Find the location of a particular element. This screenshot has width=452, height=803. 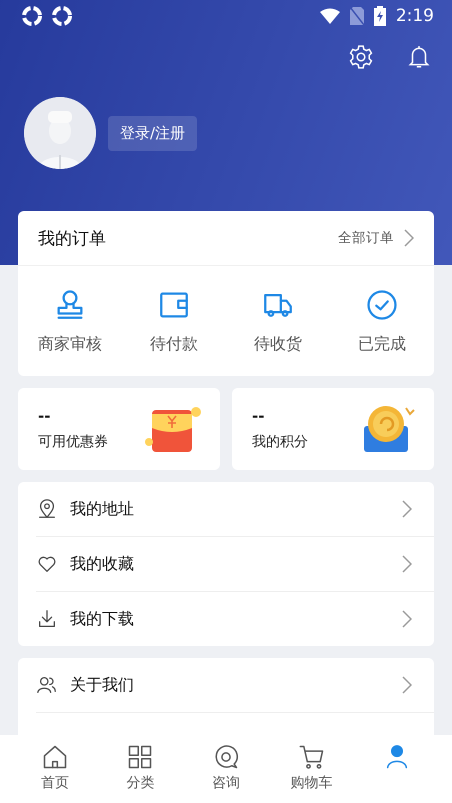

menu-item: 关于我们 is located at coordinates (235, 685).